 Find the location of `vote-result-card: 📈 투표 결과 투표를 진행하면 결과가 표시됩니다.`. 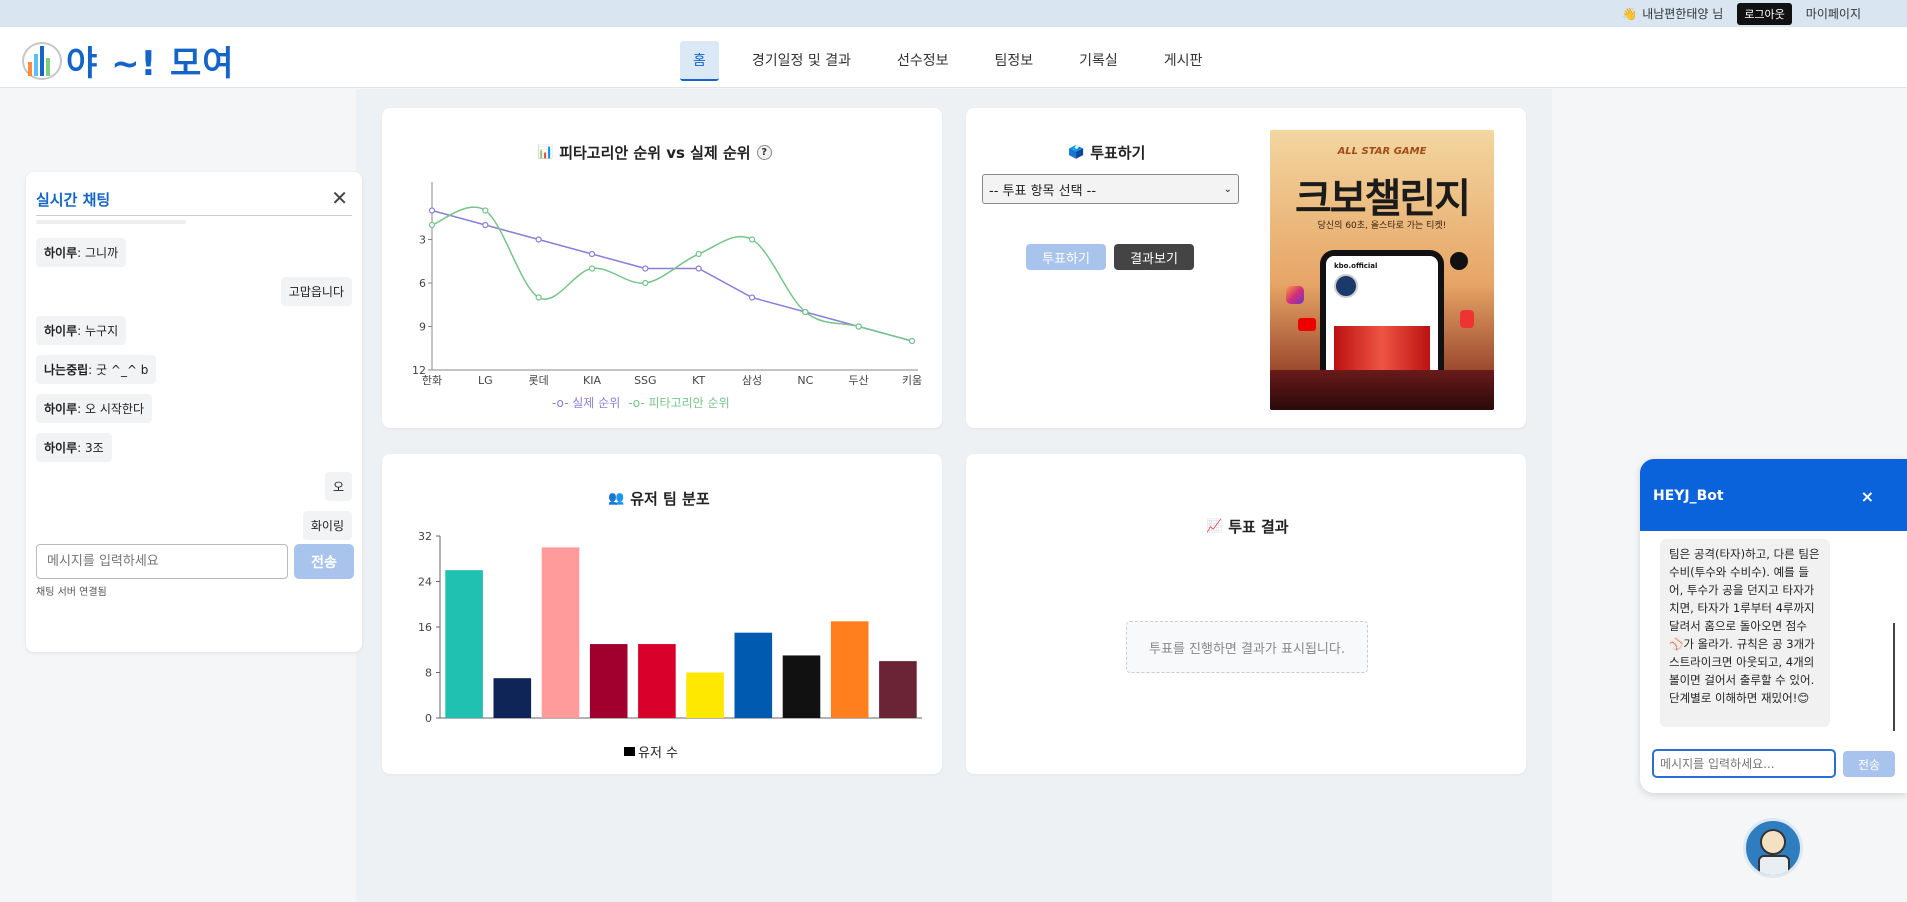

vote-result-card: 📈 투표 결과 투표를 진행하면 결과가 표시됩니다. is located at coordinates (1246, 614).